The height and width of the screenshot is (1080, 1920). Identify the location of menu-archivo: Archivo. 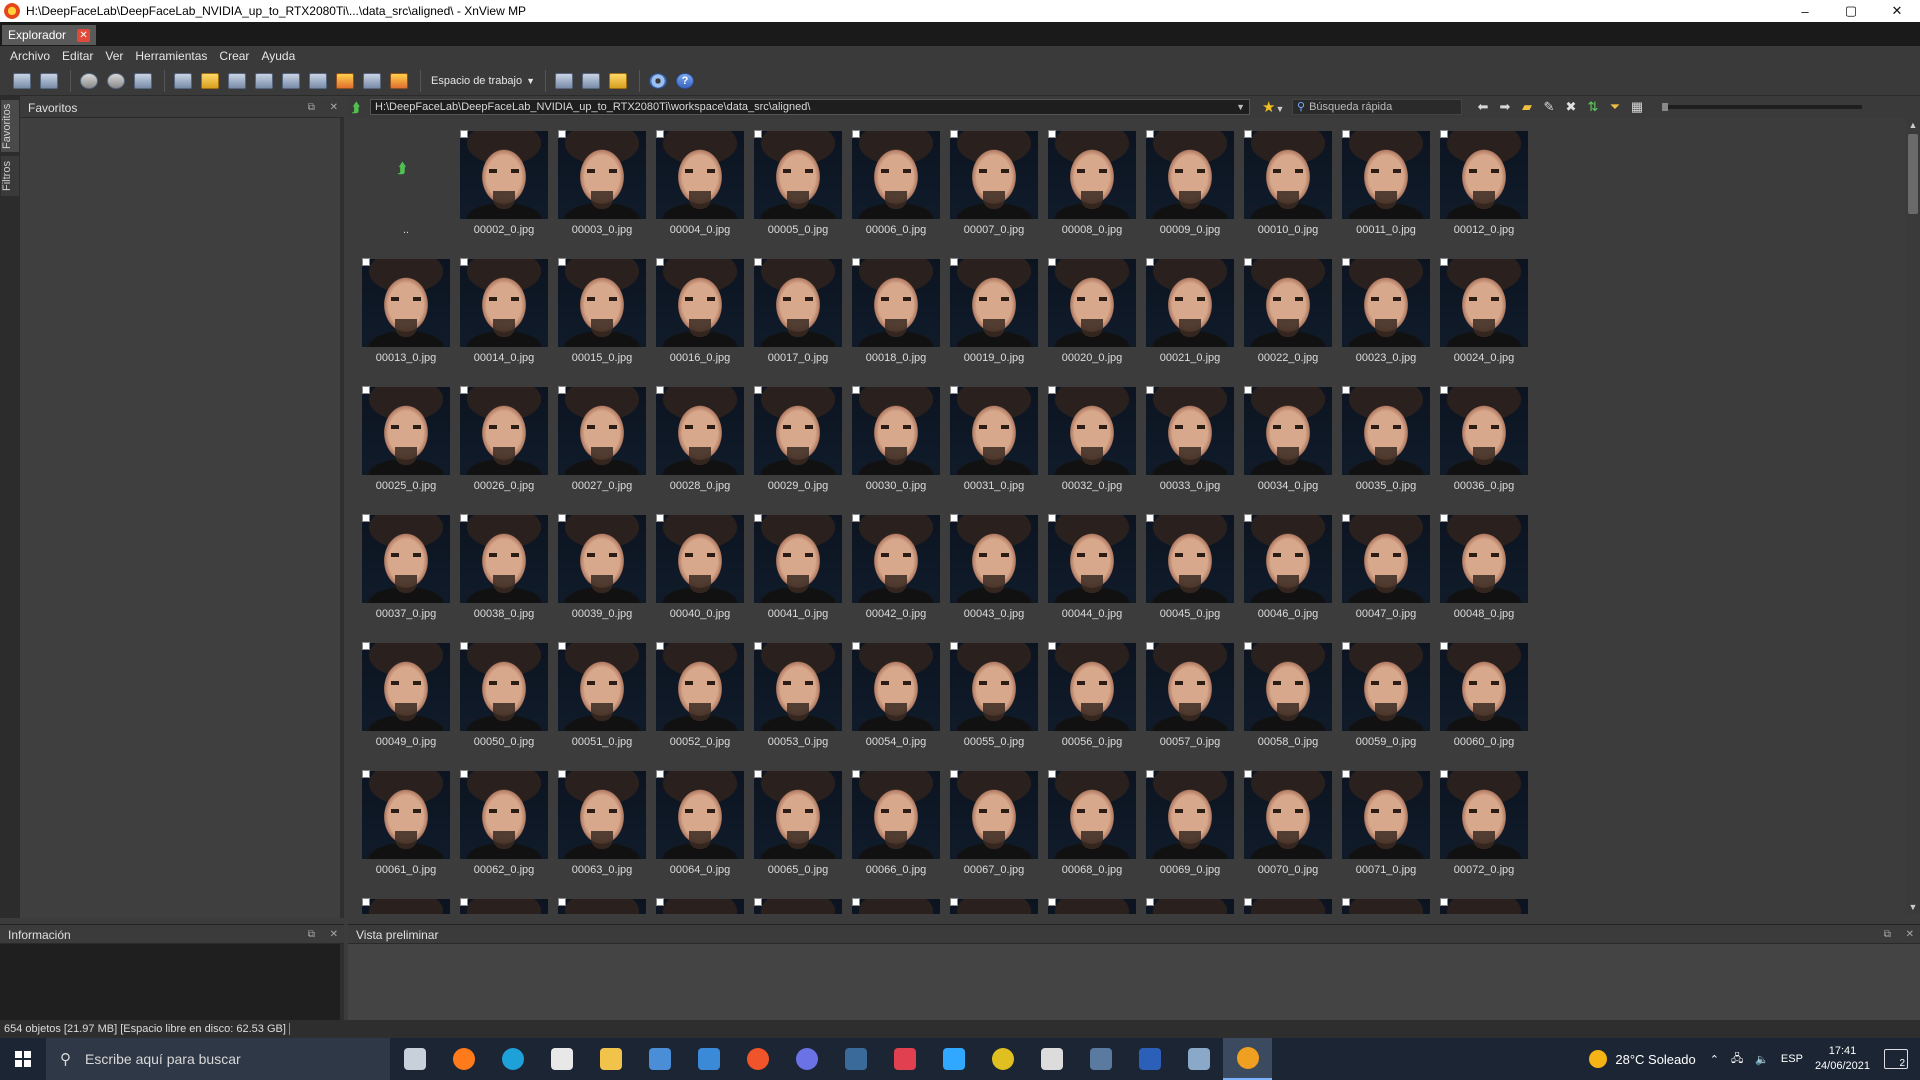
(30, 56).